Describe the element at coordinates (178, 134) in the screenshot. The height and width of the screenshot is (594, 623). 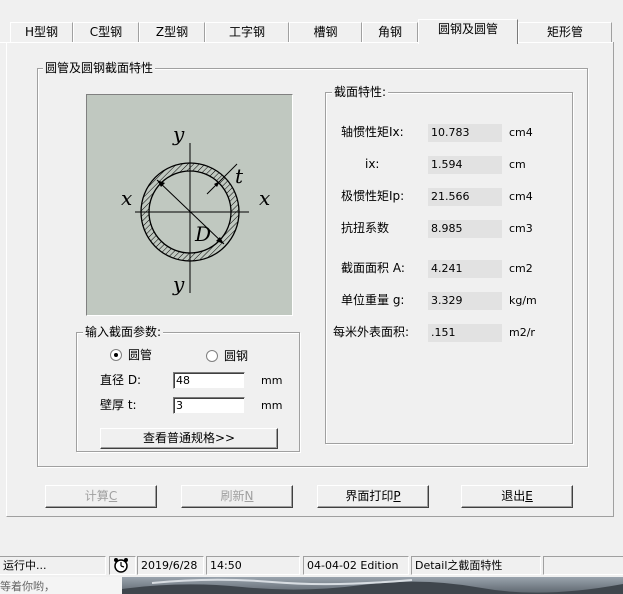
I see `y-top-label: y` at that location.